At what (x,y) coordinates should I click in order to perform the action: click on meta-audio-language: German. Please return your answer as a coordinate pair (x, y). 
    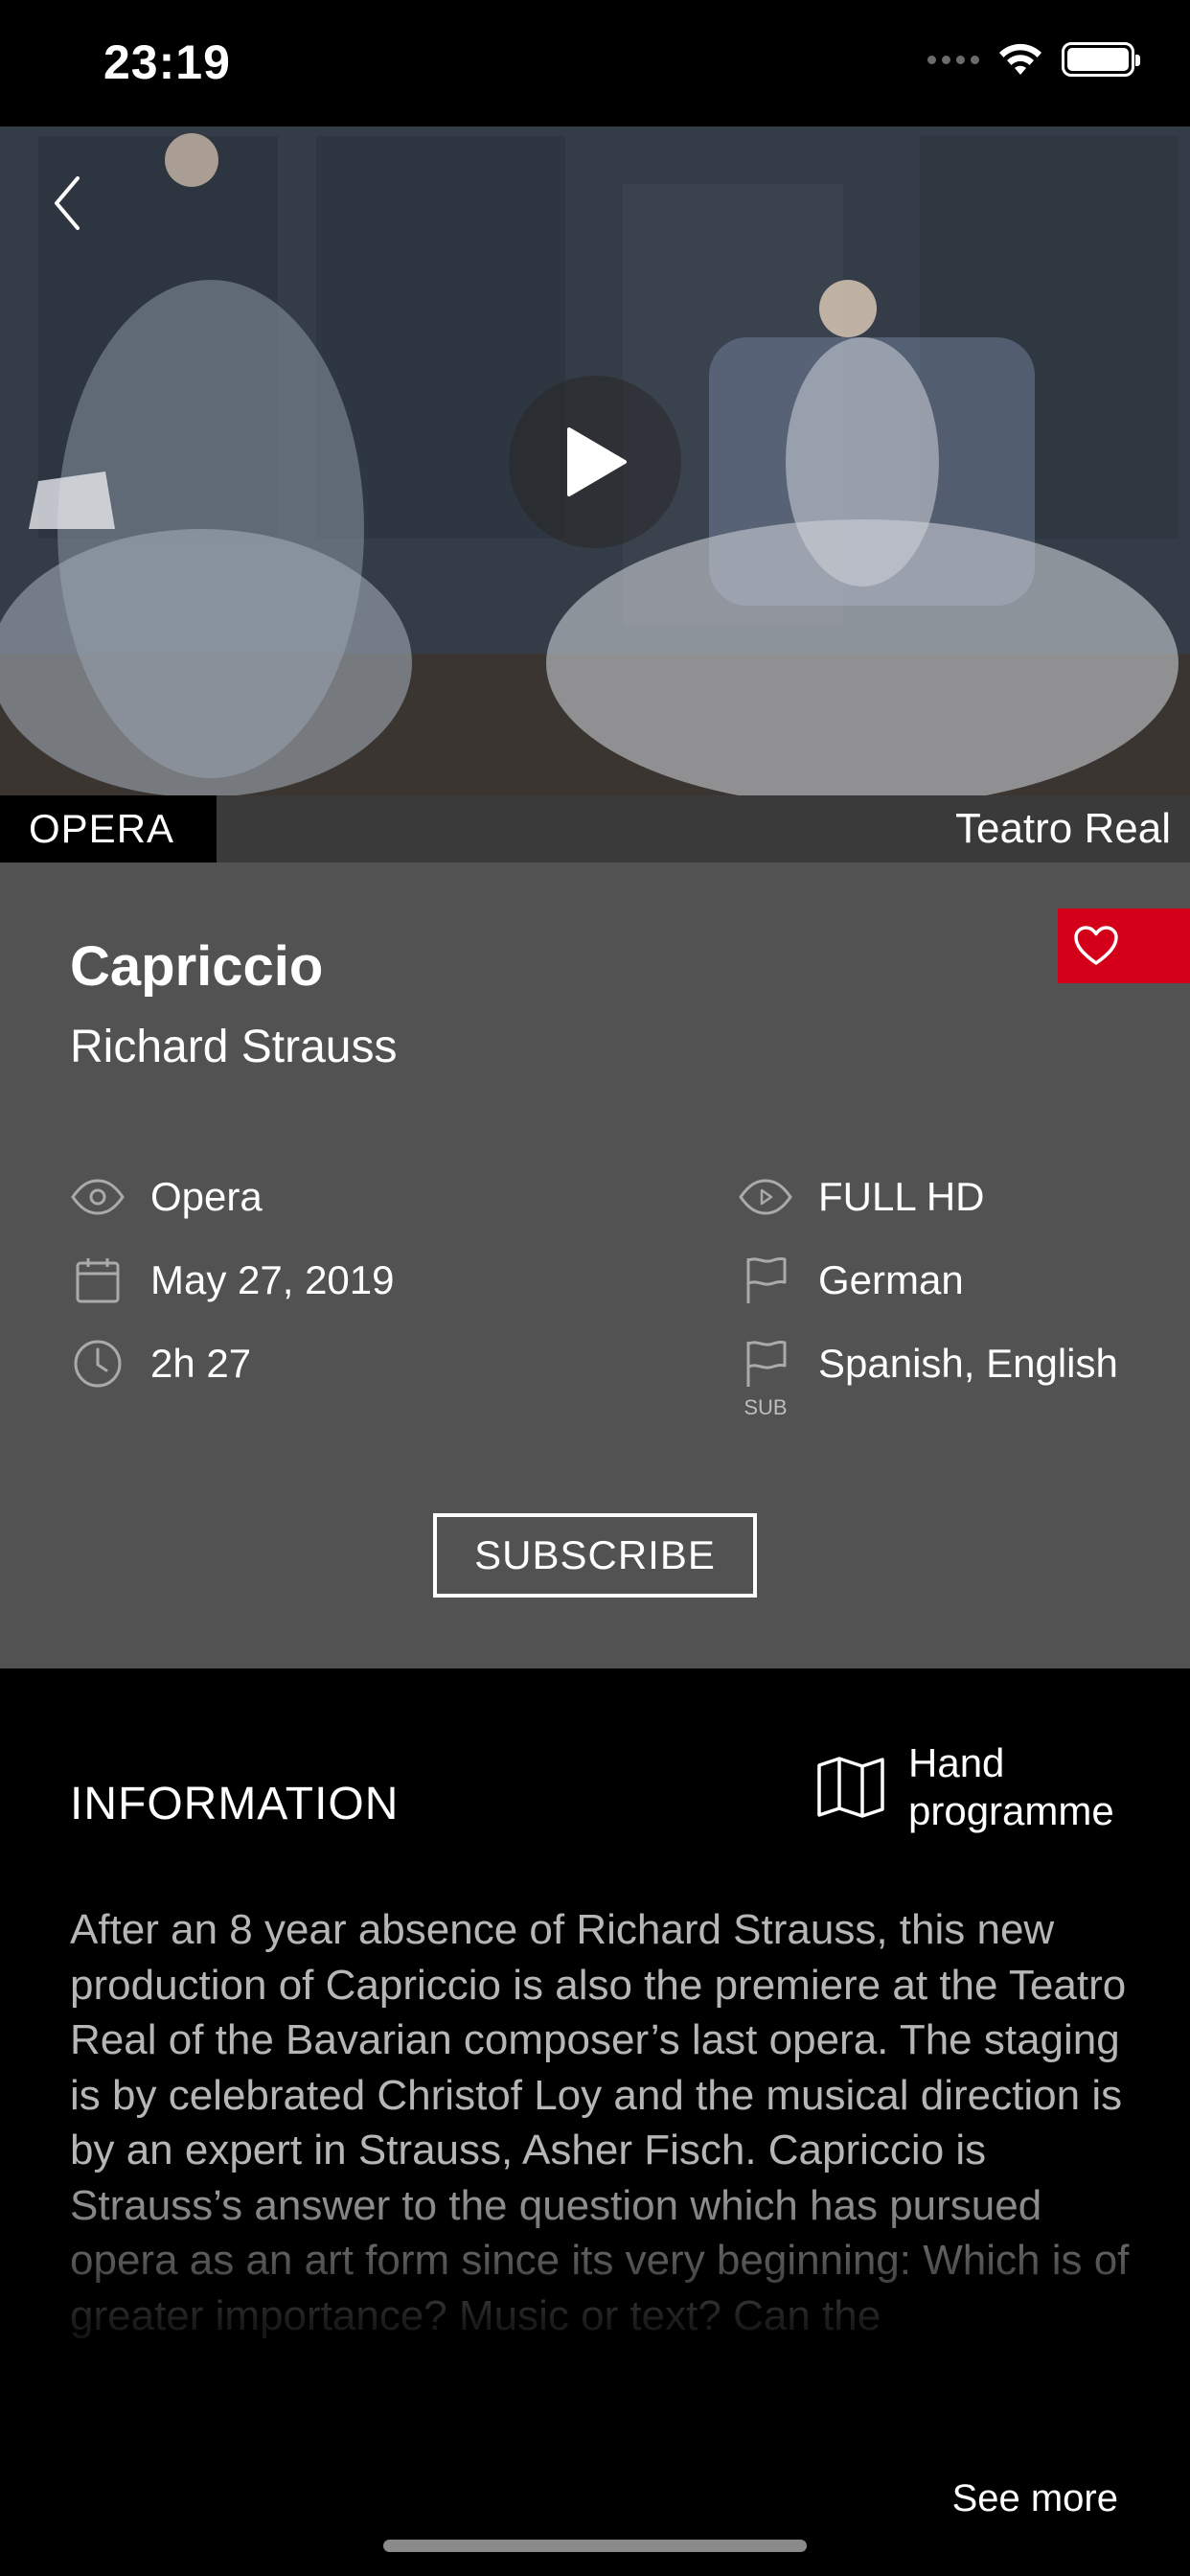
    Looking at the image, I should click on (928, 1280).